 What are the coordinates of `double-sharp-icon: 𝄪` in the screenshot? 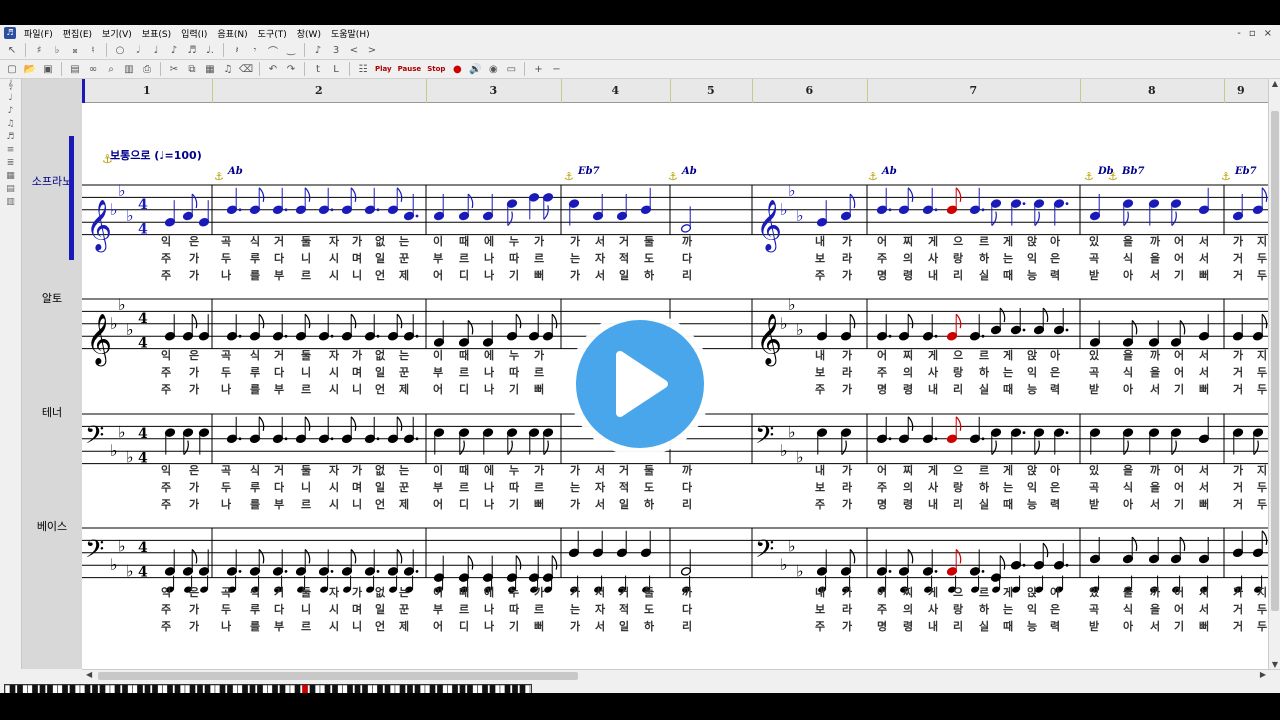 It's located at (75, 50).